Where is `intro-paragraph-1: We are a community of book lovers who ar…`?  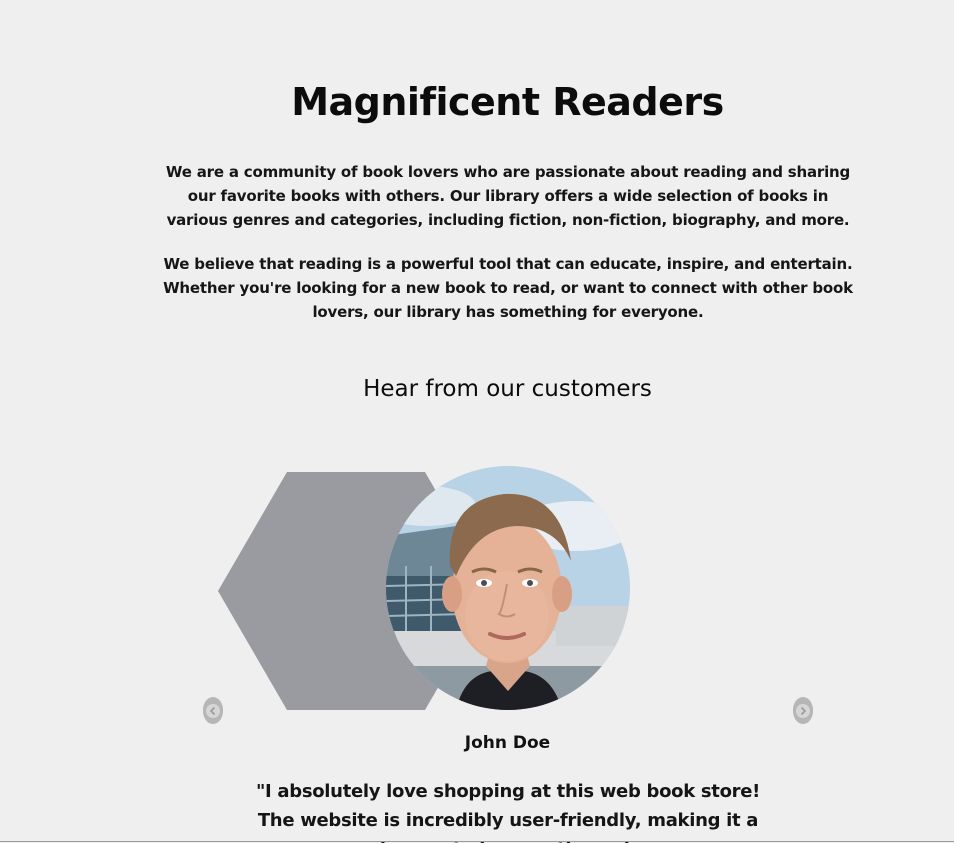 intro-paragraph-1: We are a community of book lovers who ar… is located at coordinates (508, 196).